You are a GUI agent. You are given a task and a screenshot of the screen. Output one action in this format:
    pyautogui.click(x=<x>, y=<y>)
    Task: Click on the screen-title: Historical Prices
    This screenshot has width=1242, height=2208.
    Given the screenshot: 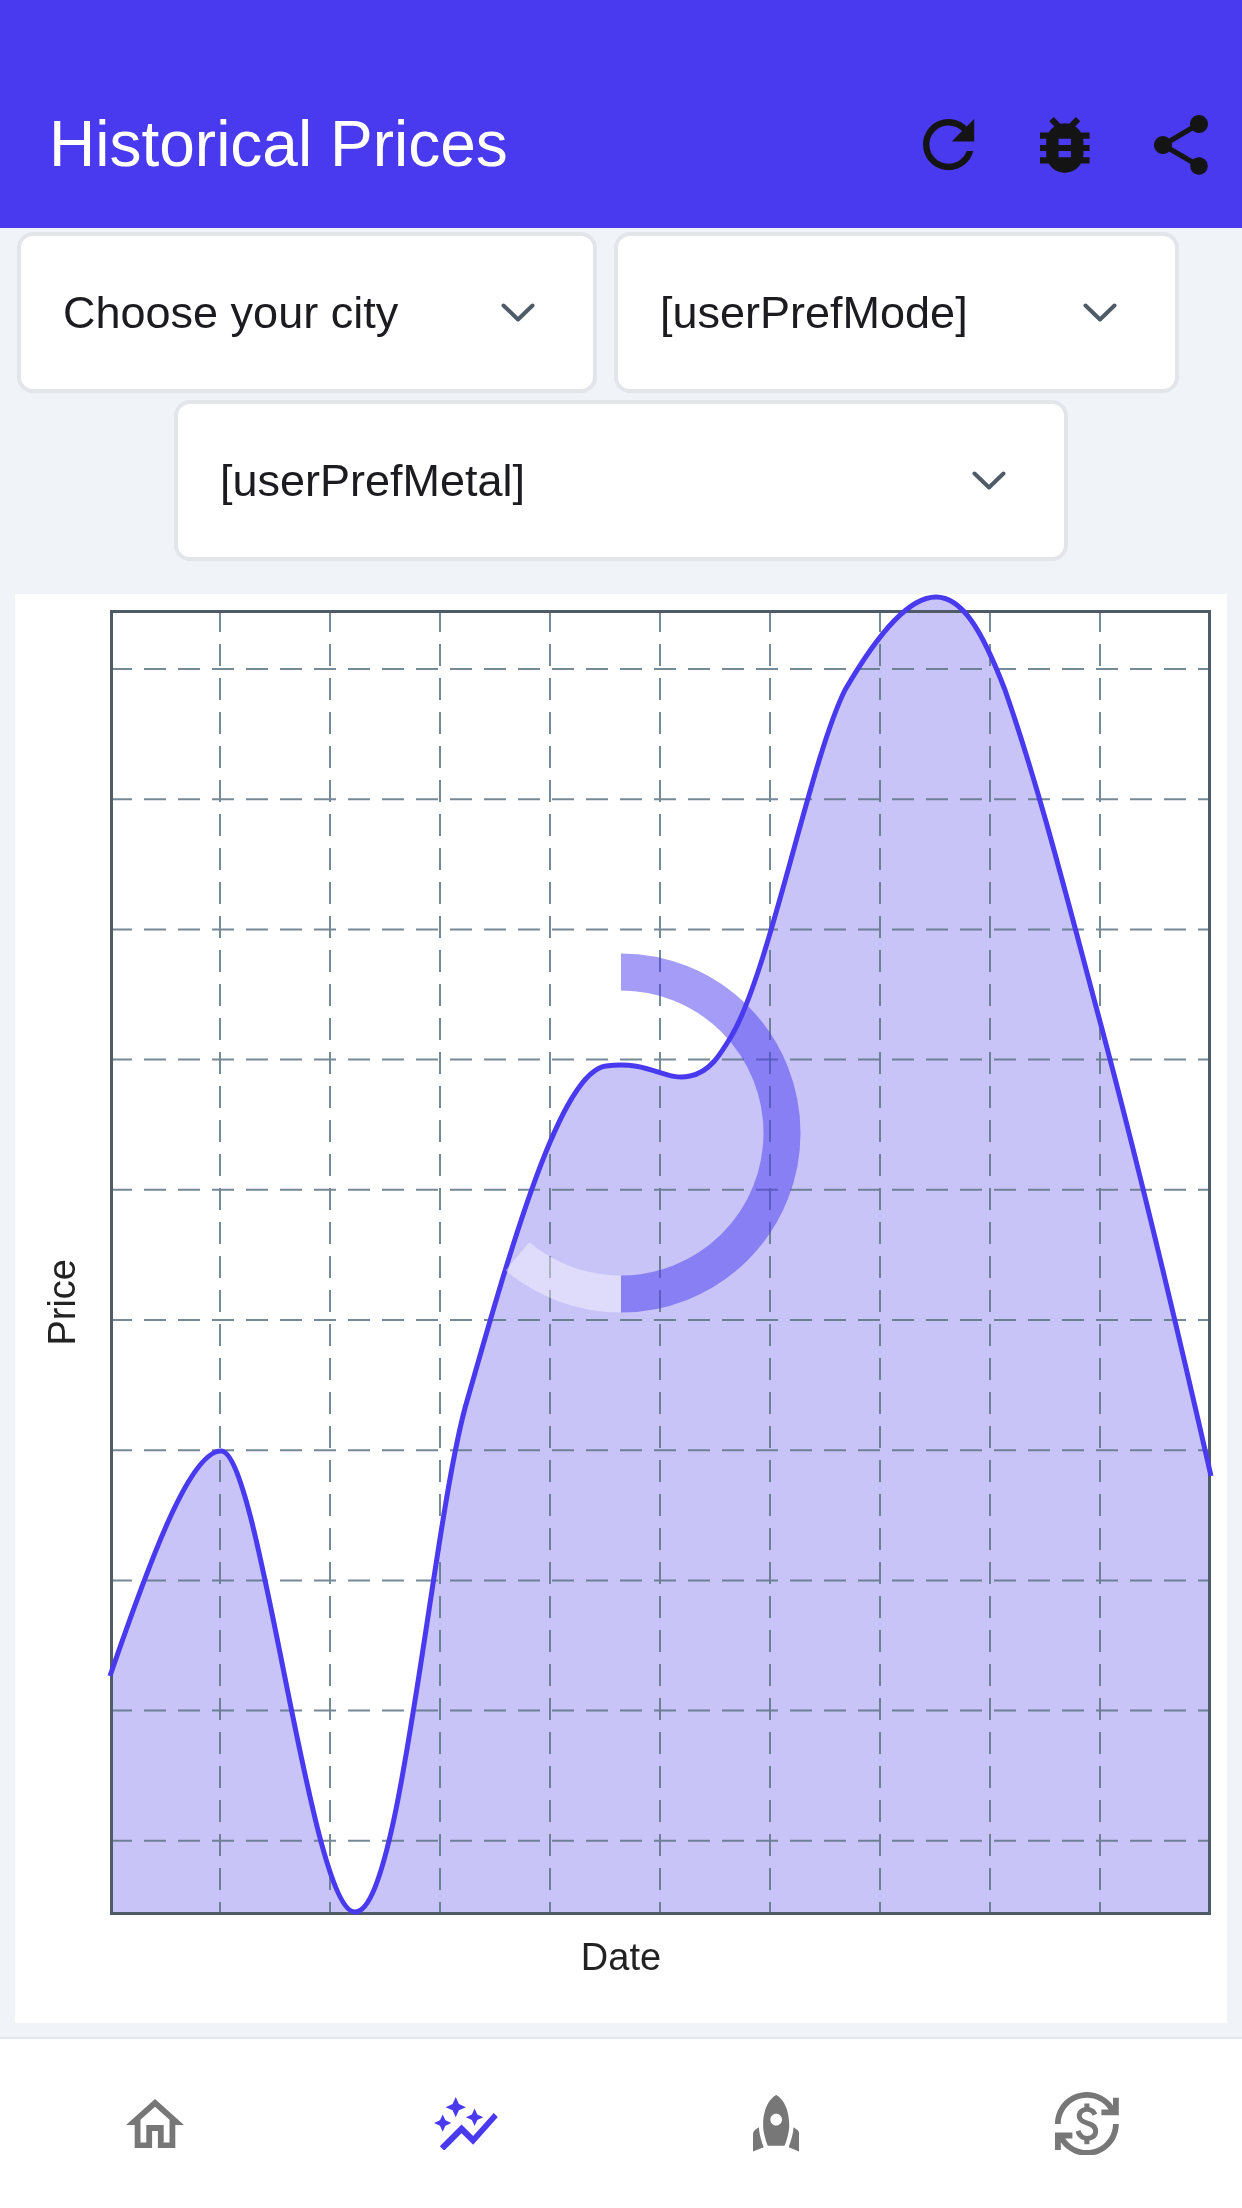 What is the action you would take?
    pyautogui.click(x=278, y=145)
    